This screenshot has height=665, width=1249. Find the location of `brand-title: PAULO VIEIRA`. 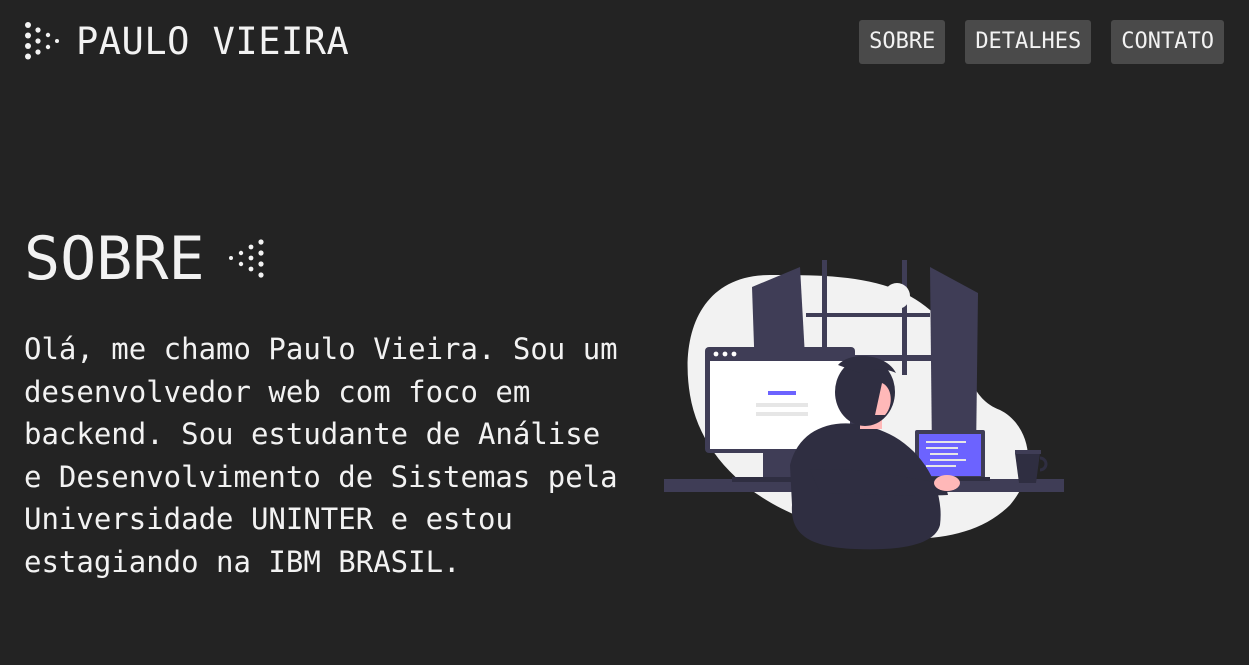

brand-title: PAULO VIEIRA is located at coordinates (213, 41).